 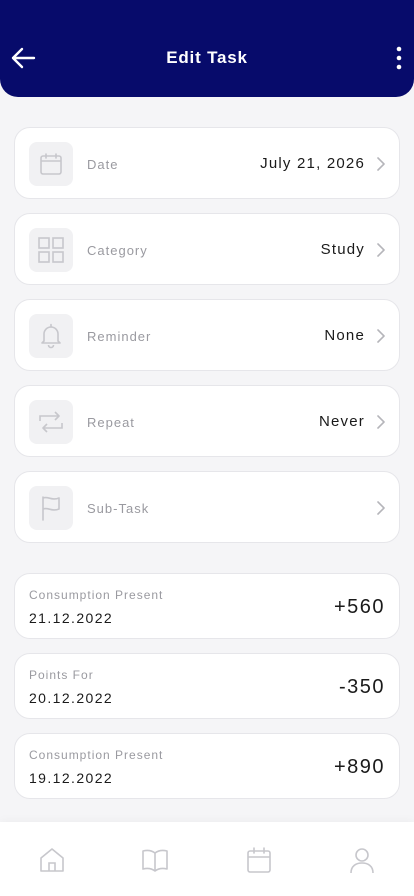 What do you see at coordinates (207, 249) in the screenshot?
I see `category-field: Category Study` at bounding box center [207, 249].